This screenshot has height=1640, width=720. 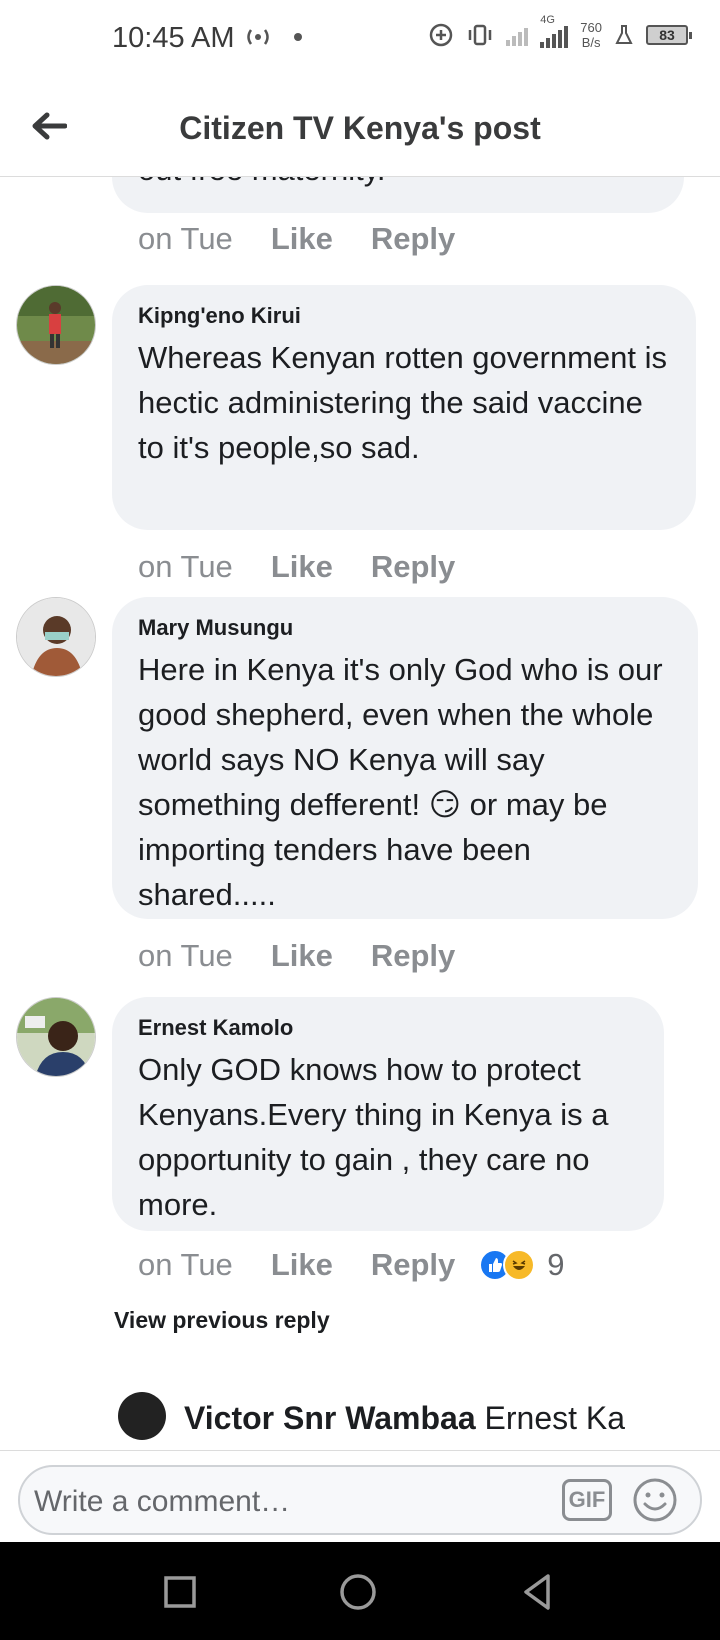 I want to click on signal-sim1-icon, so click(x=517, y=35).